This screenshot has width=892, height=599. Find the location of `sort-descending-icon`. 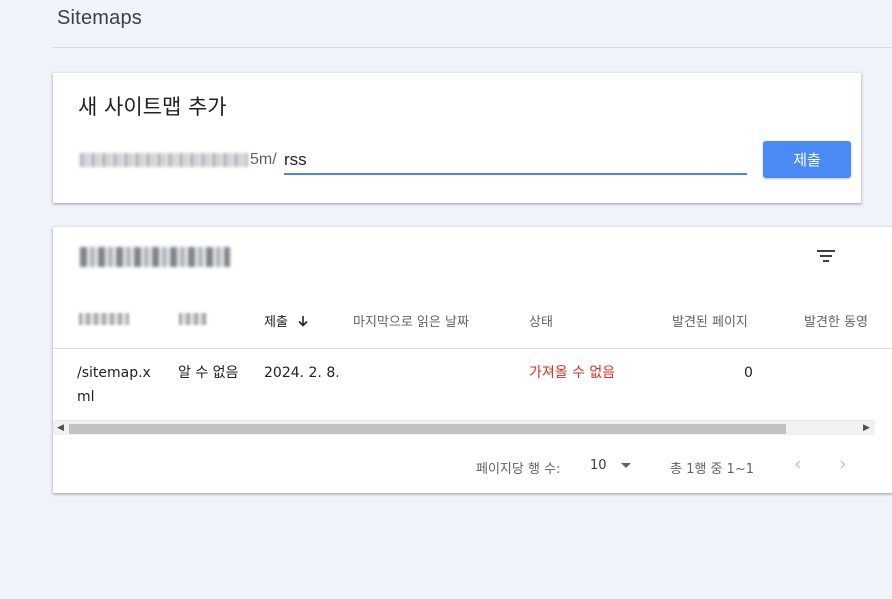

sort-descending-icon is located at coordinates (303, 321).